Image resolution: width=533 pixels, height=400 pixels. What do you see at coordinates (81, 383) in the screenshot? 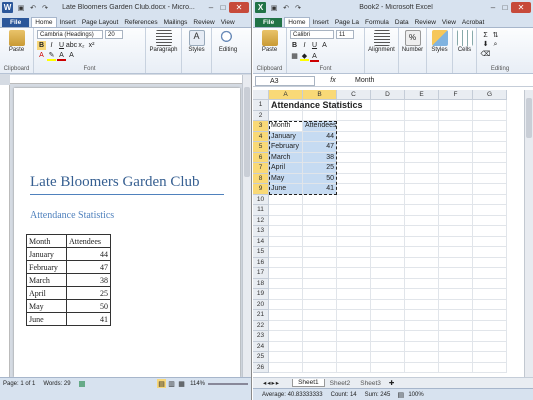
I see `proofing-icon` at bounding box center [81, 383].